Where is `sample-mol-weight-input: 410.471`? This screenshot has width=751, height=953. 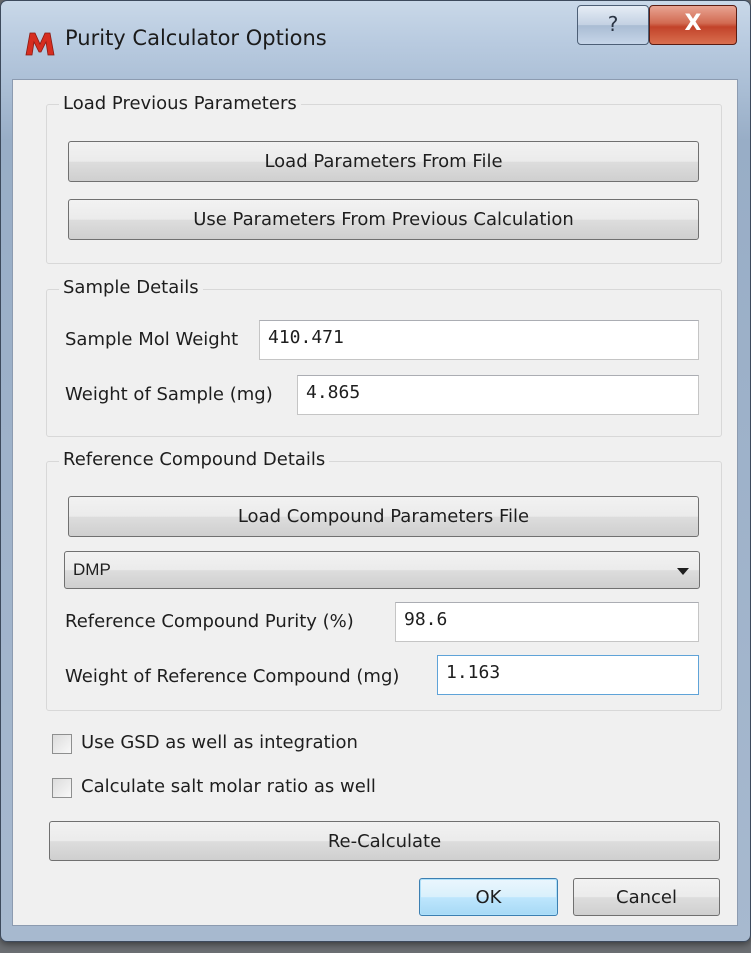
sample-mol-weight-input: 410.471 is located at coordinates (479, 340).